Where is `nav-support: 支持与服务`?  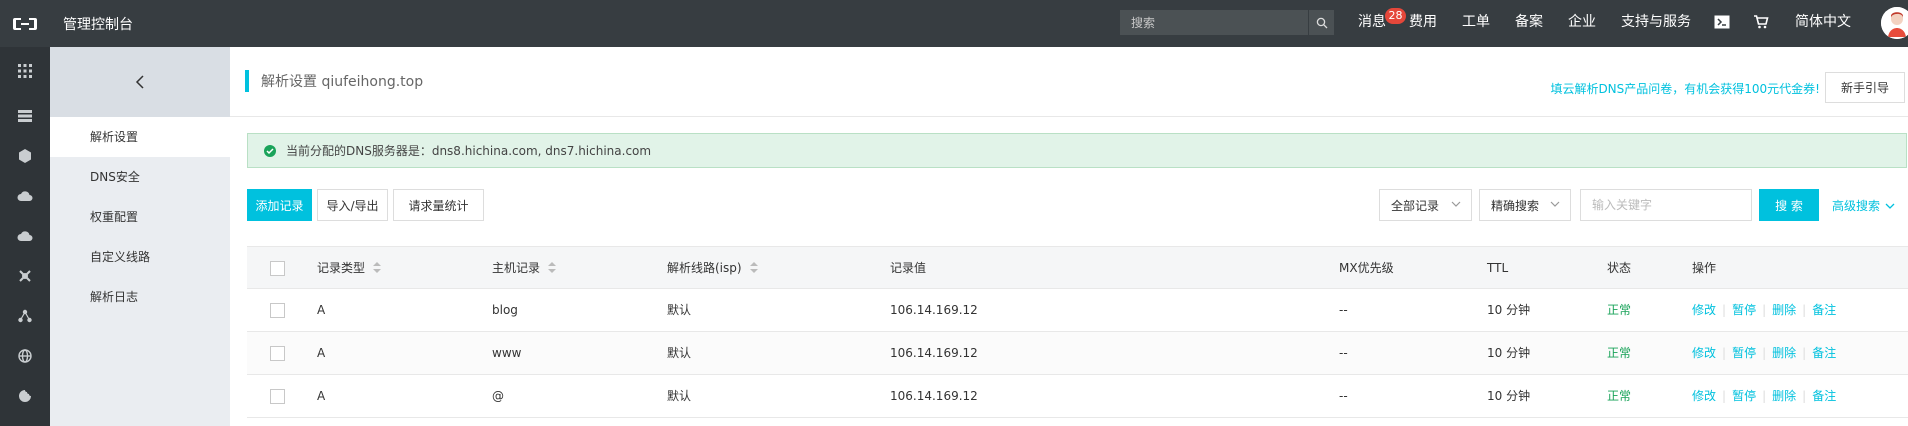 nav-support: 支持与服务 is located at coordinates (1656, 23).